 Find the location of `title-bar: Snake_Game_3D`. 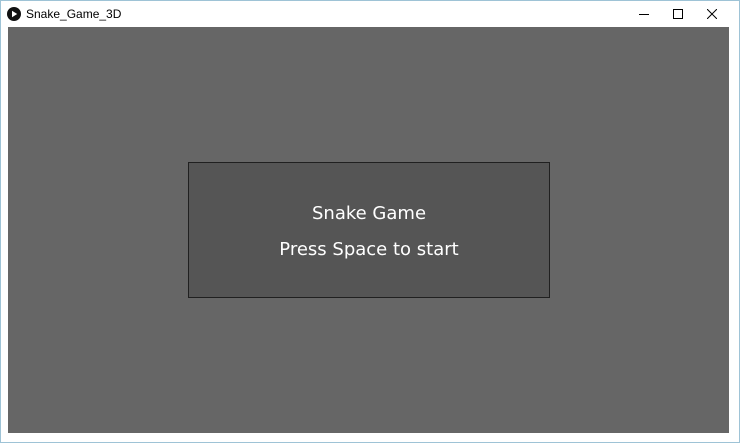

title-bar: Snake_Game_3D is located at coordinates (370, 14).